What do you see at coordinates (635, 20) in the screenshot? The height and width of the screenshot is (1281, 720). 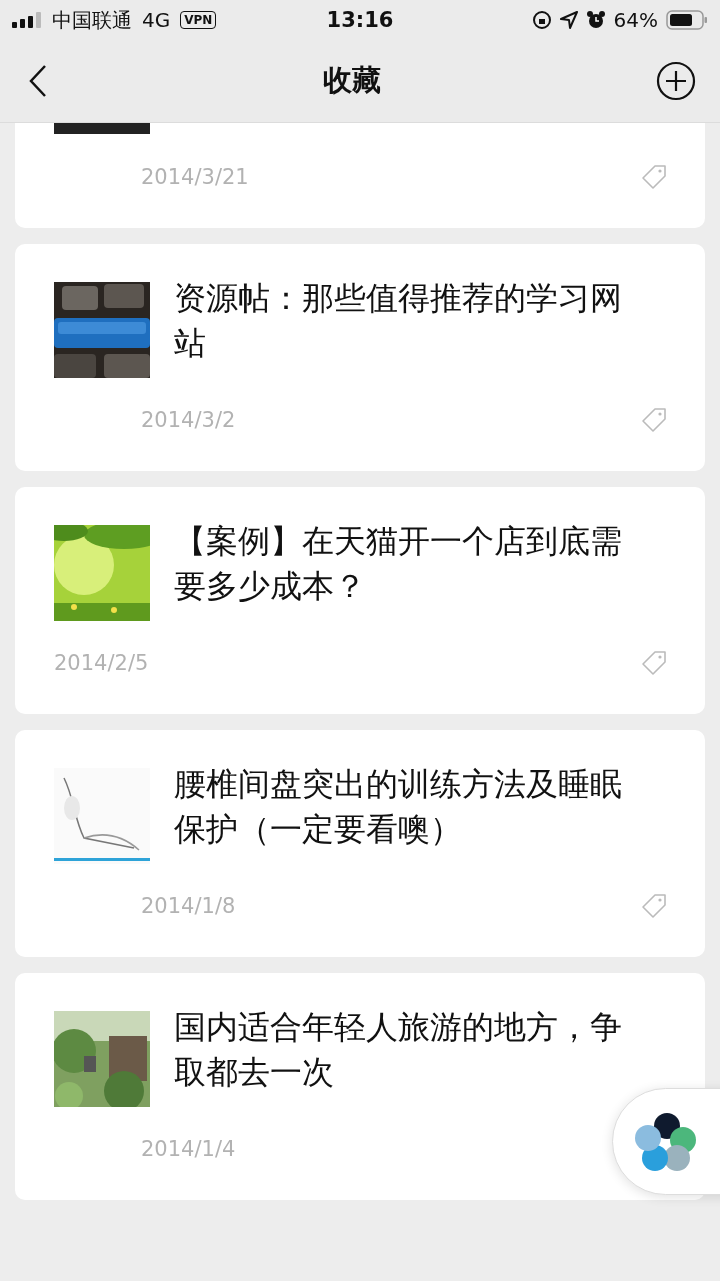 I see `battery-percent: 64%` at bounding box center [635, 20].